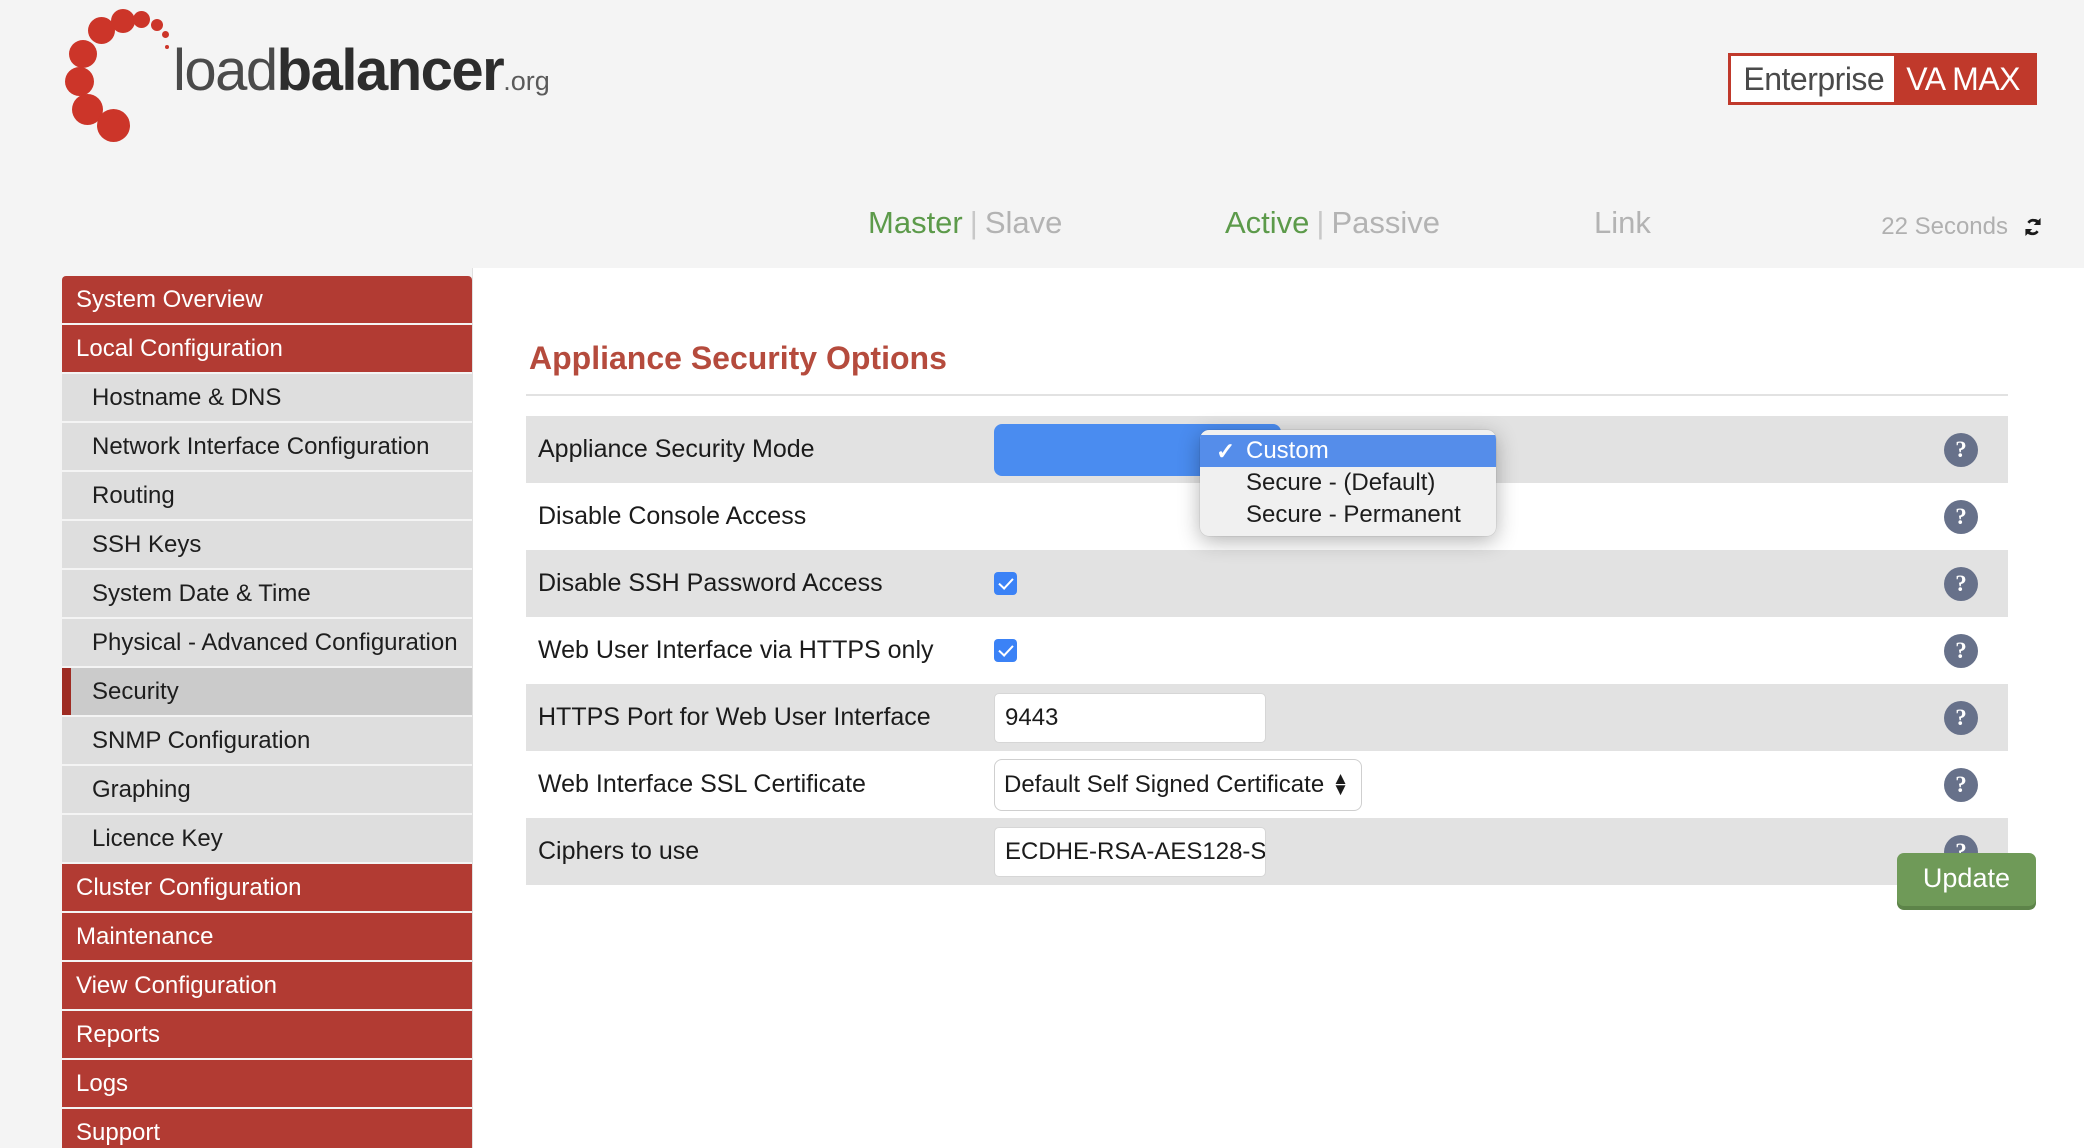  I want to click on row-label: Appliance Security Mode, so click(676, 449).